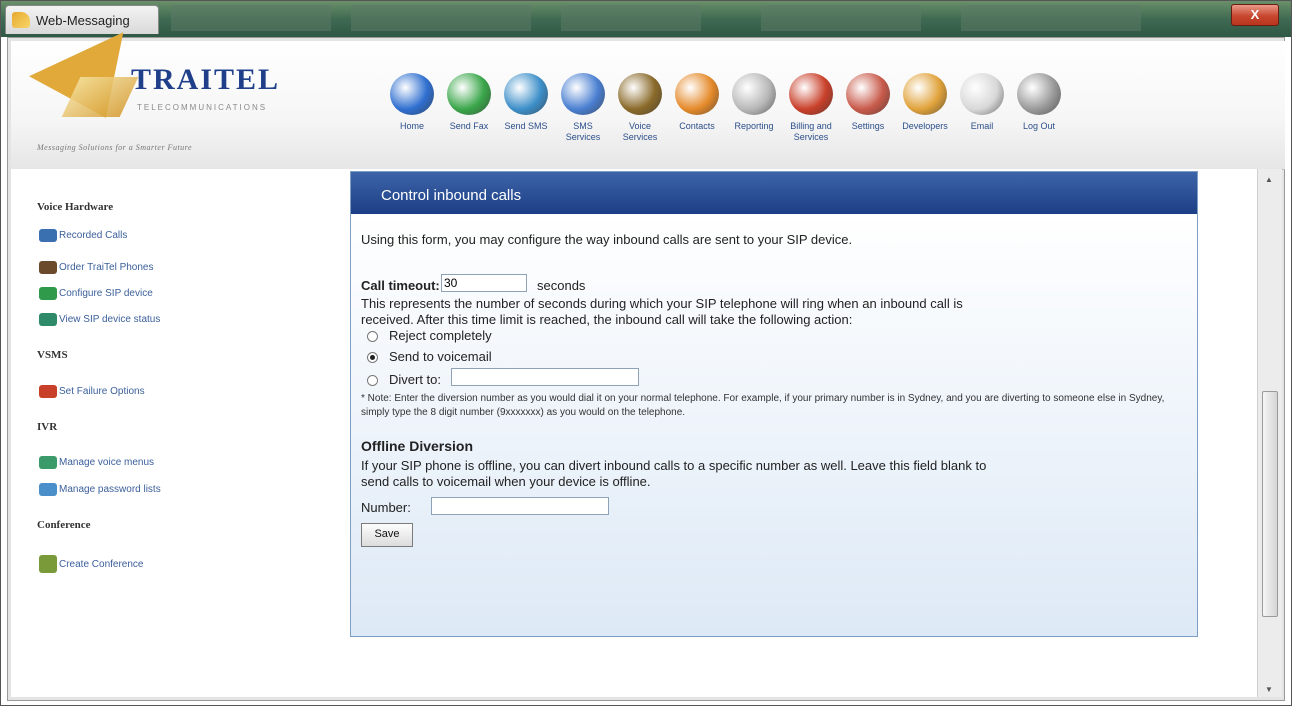 The width and height of the screenshot is (1292, 706). What do you see at coordinates (561, 285) in the screenshot?
I see `seconds-label: seconds` at bounding box center [561, 285].